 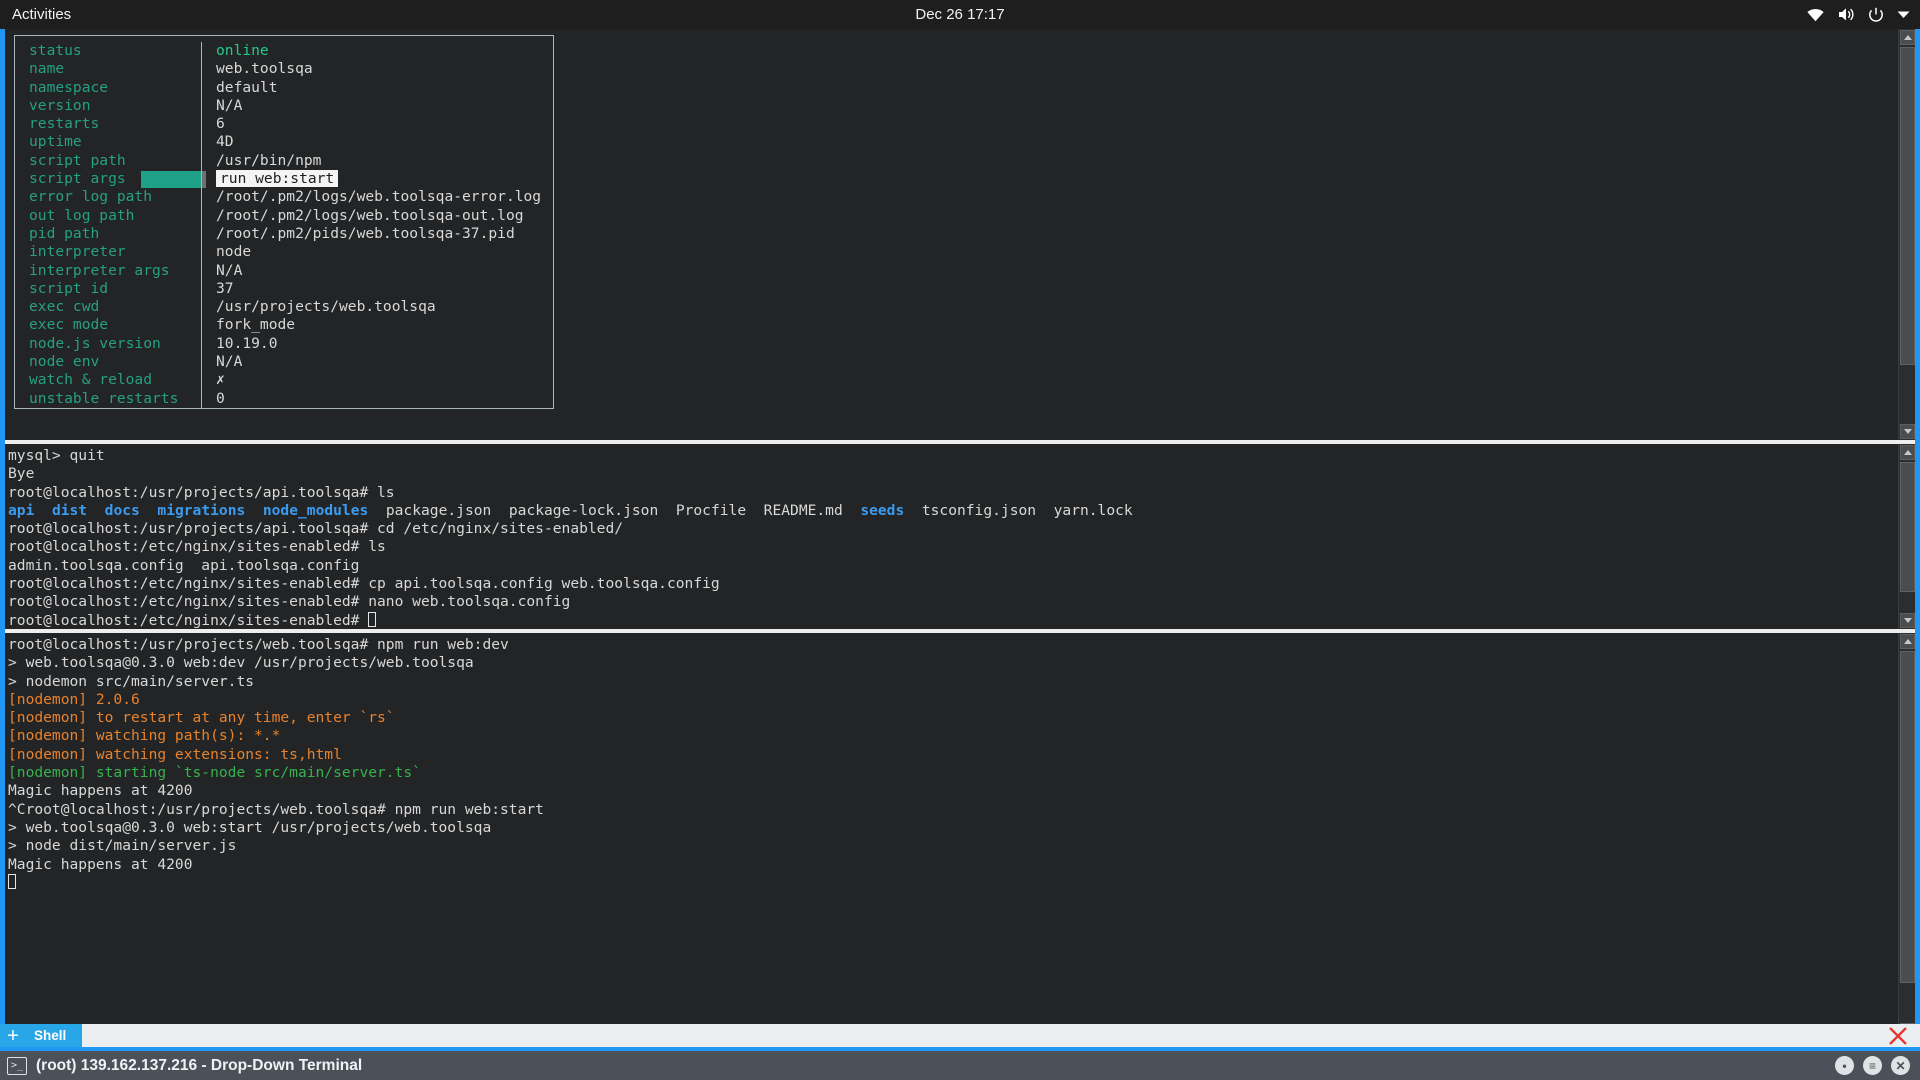 What do you see at coordinates (953, 682) in the screenshot?
I see `terminal-line: > nodemon src/main/server.ts` at bounding box center [953, 682].